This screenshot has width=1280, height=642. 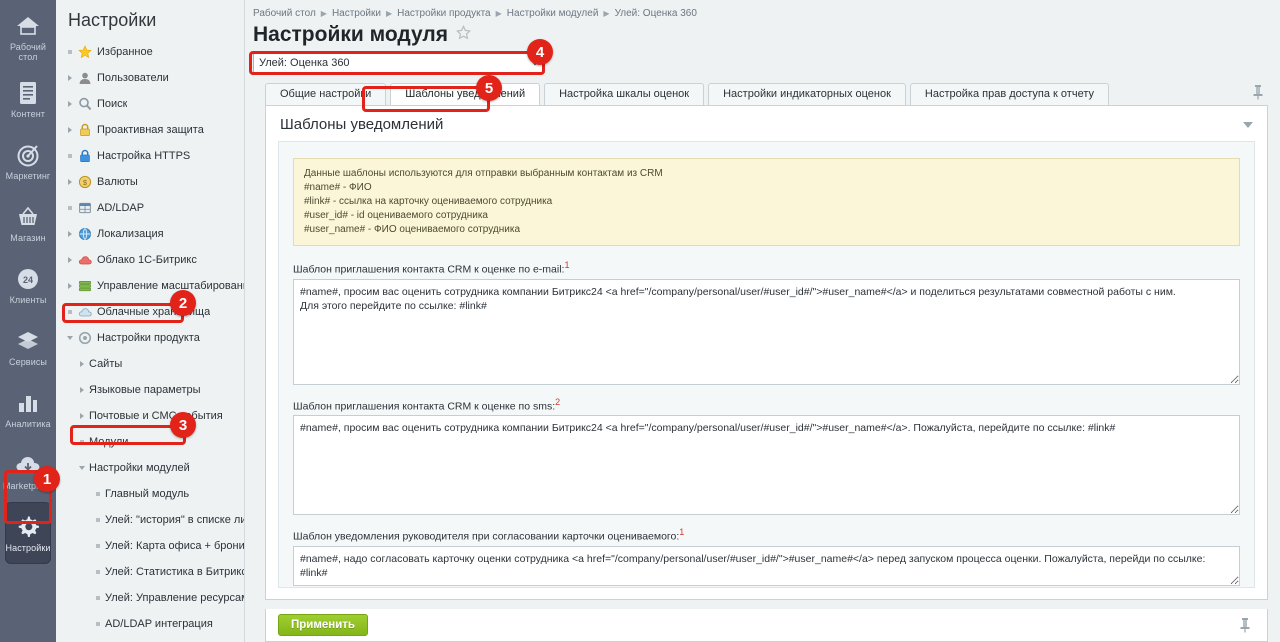 I want to click on sidebar-item-ulei-office-map: Улей: Карта офиса + бронирован, so click(x=150, y=546).